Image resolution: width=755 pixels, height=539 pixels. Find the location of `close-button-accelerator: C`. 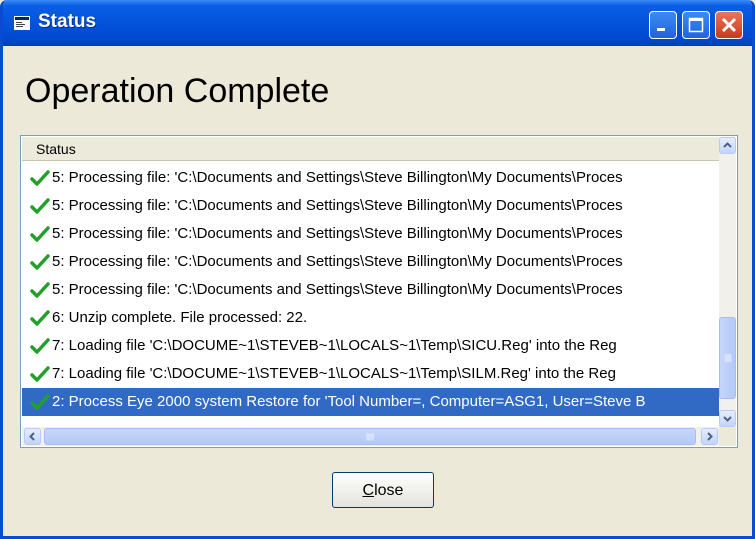

close-button-accelerator: C is located at coordinates (368, 490).